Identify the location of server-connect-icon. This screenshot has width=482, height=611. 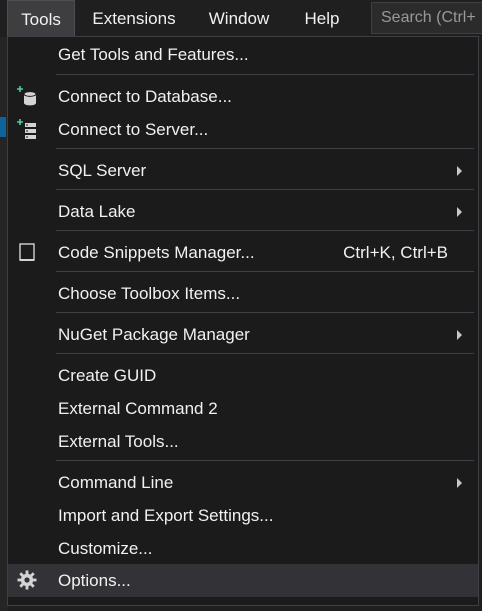
(27, 129).